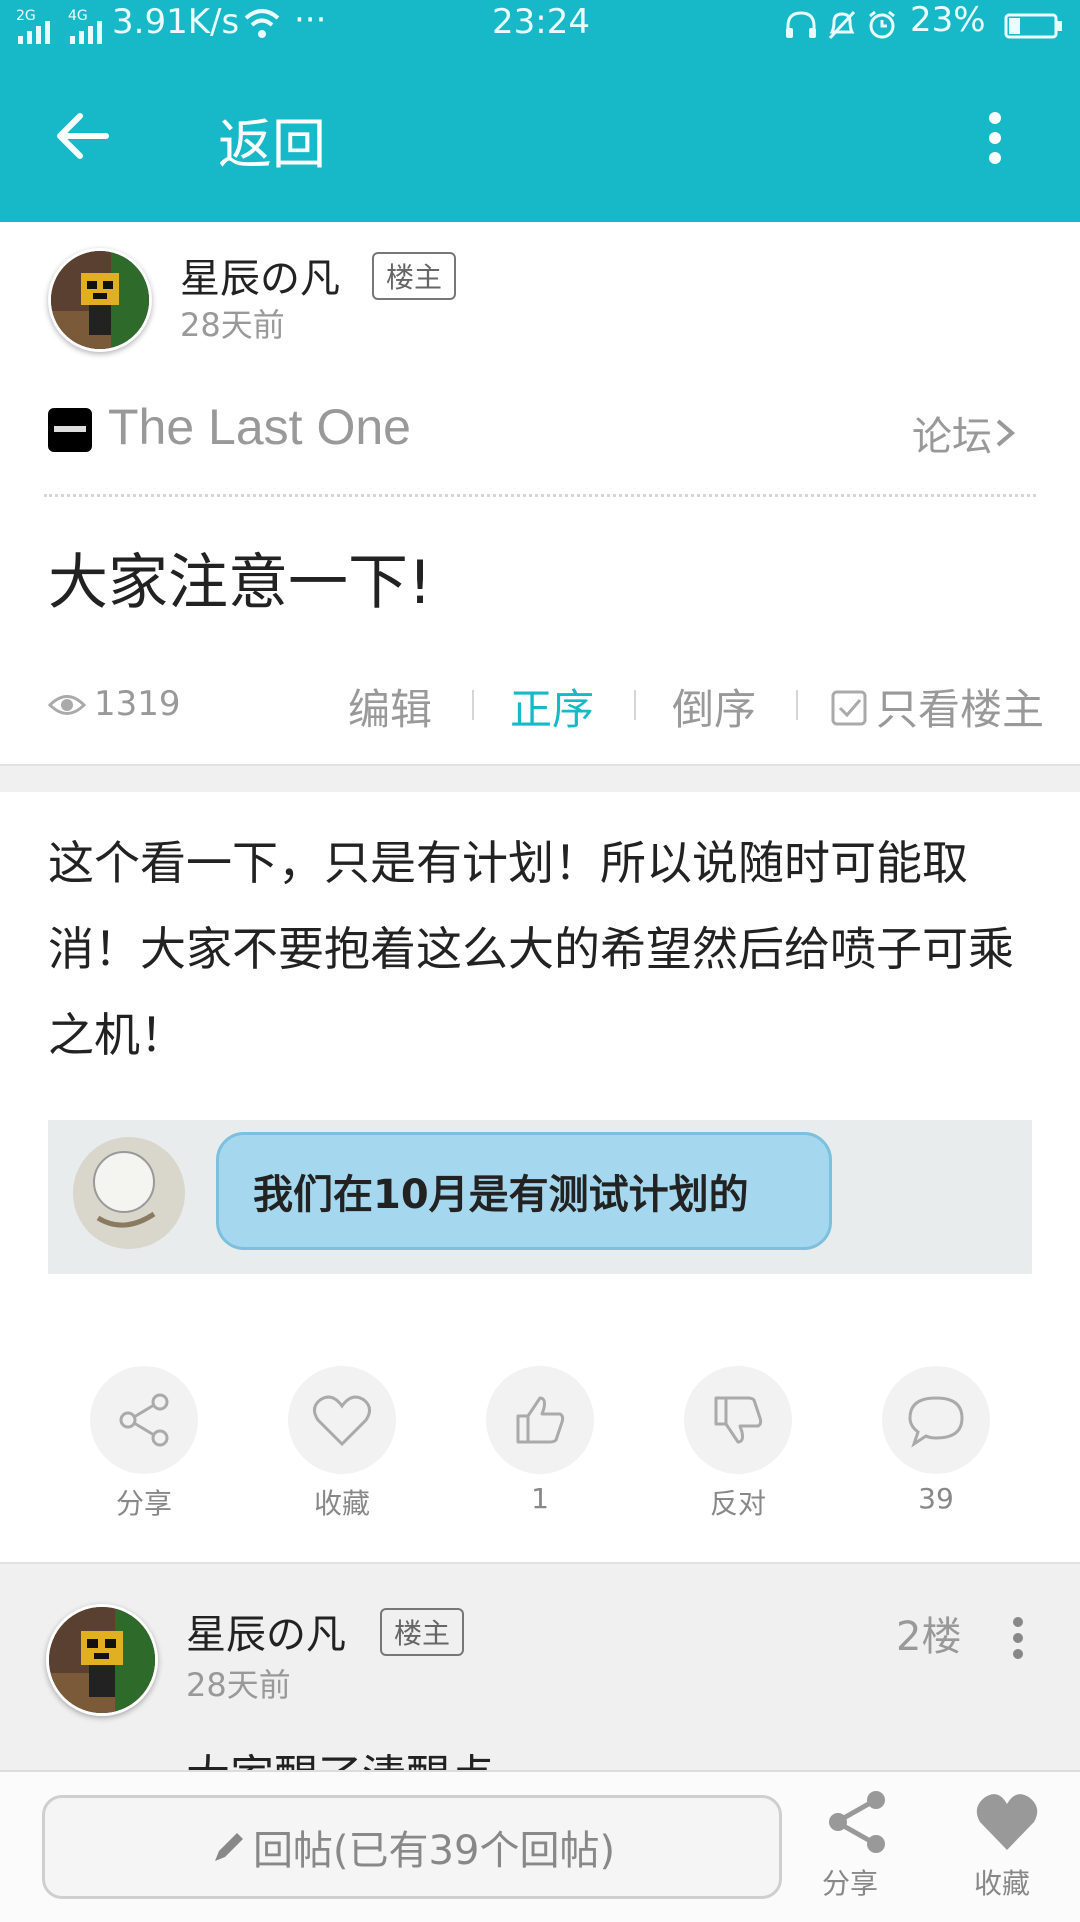 The width and height of the screenshot is (1080, 1922). I want to click on back-button, so click(82, 136).